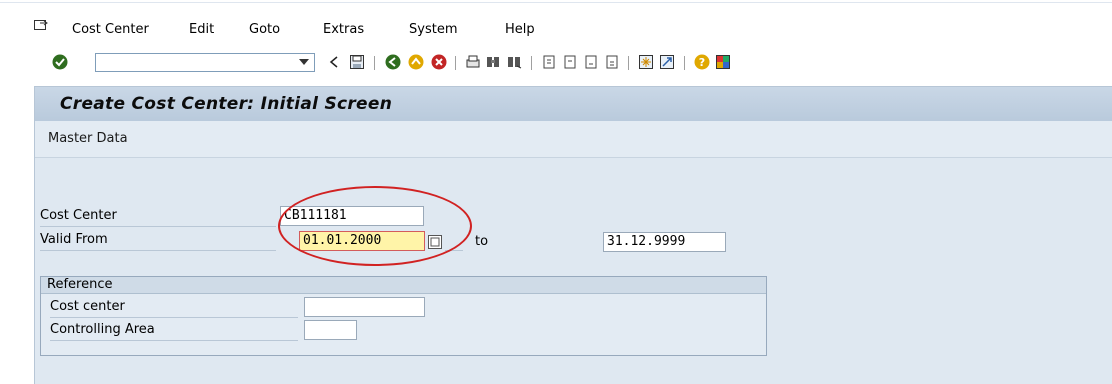 This screenshot has width=1112, height=384. I want to click on controlling-area-label: Controlling Area, so click(102, 329).